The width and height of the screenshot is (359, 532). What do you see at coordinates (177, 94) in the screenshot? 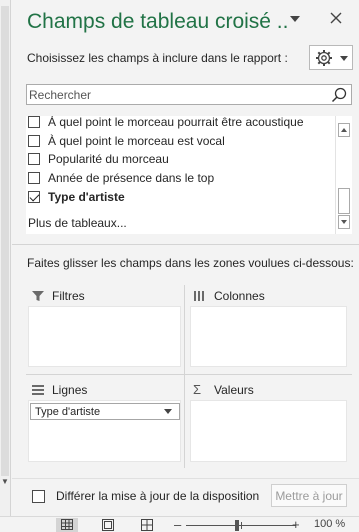
I see `search-input` at bounding box center [177, 94].